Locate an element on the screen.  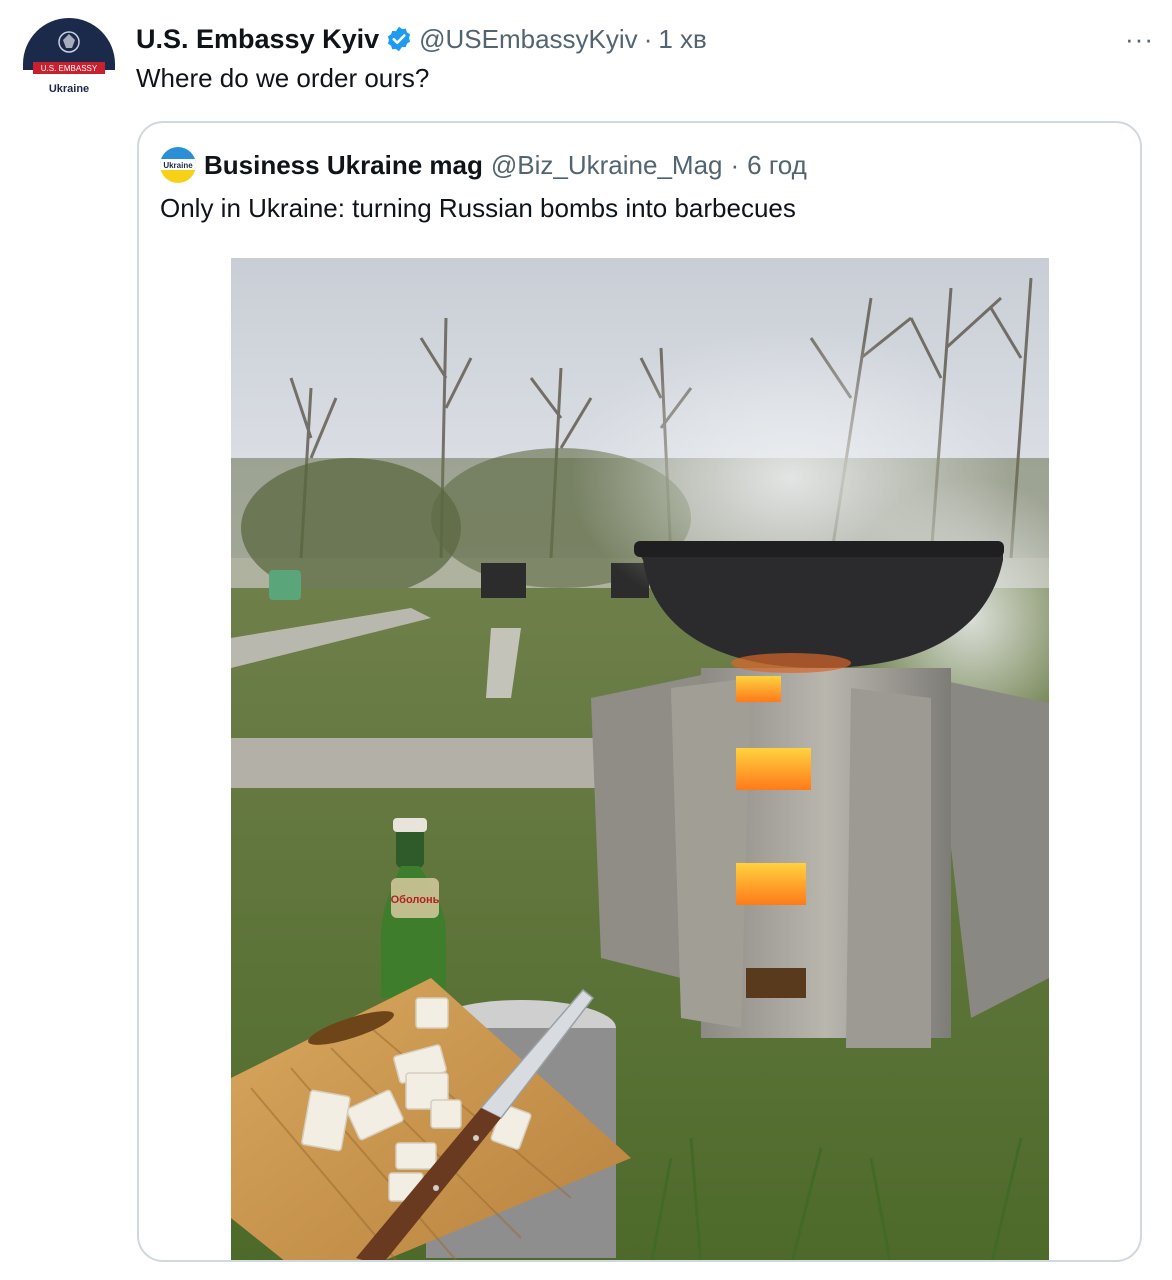
tweet-header: U.S. Embassy Kyiv @USEmbassyKyiv · 1 хв is located at coordinates (421, 39).